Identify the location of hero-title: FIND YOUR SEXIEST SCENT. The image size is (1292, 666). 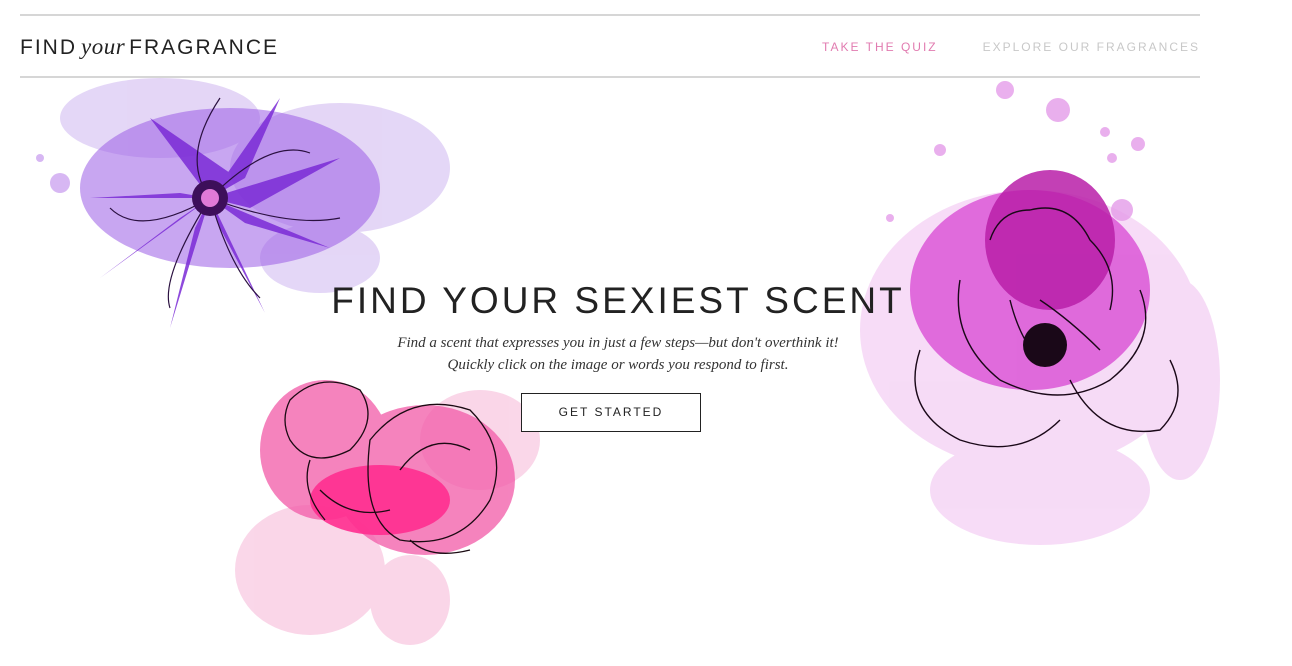
(618, 300).